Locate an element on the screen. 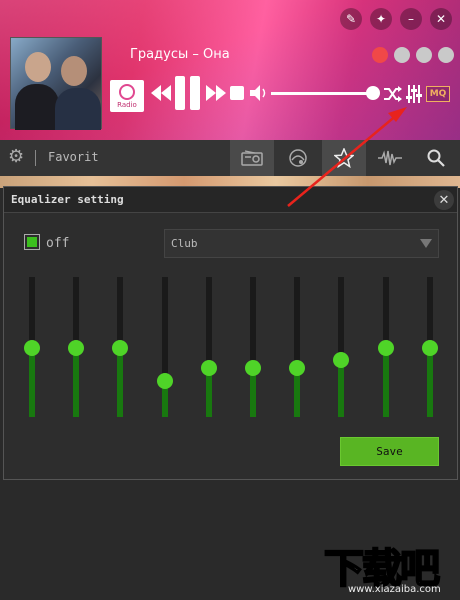  pin-icon: ✦ is located at coordinates (381, 19).